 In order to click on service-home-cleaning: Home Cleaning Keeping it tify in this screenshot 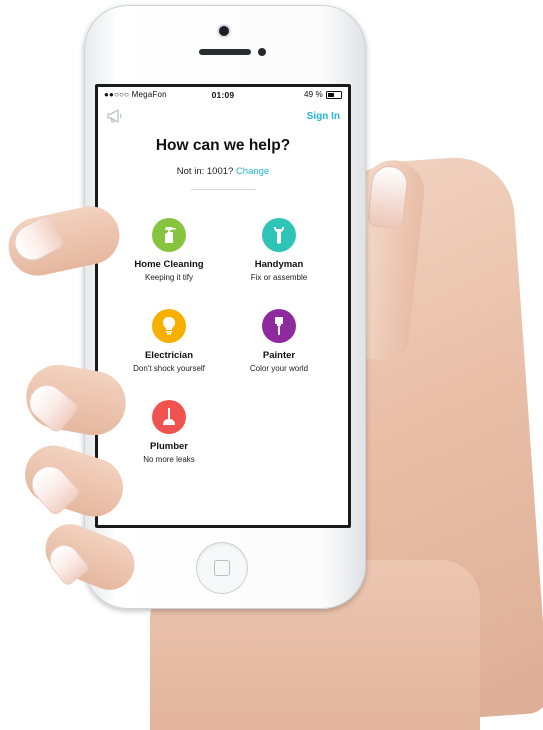, I will do `click(169, 250)`.